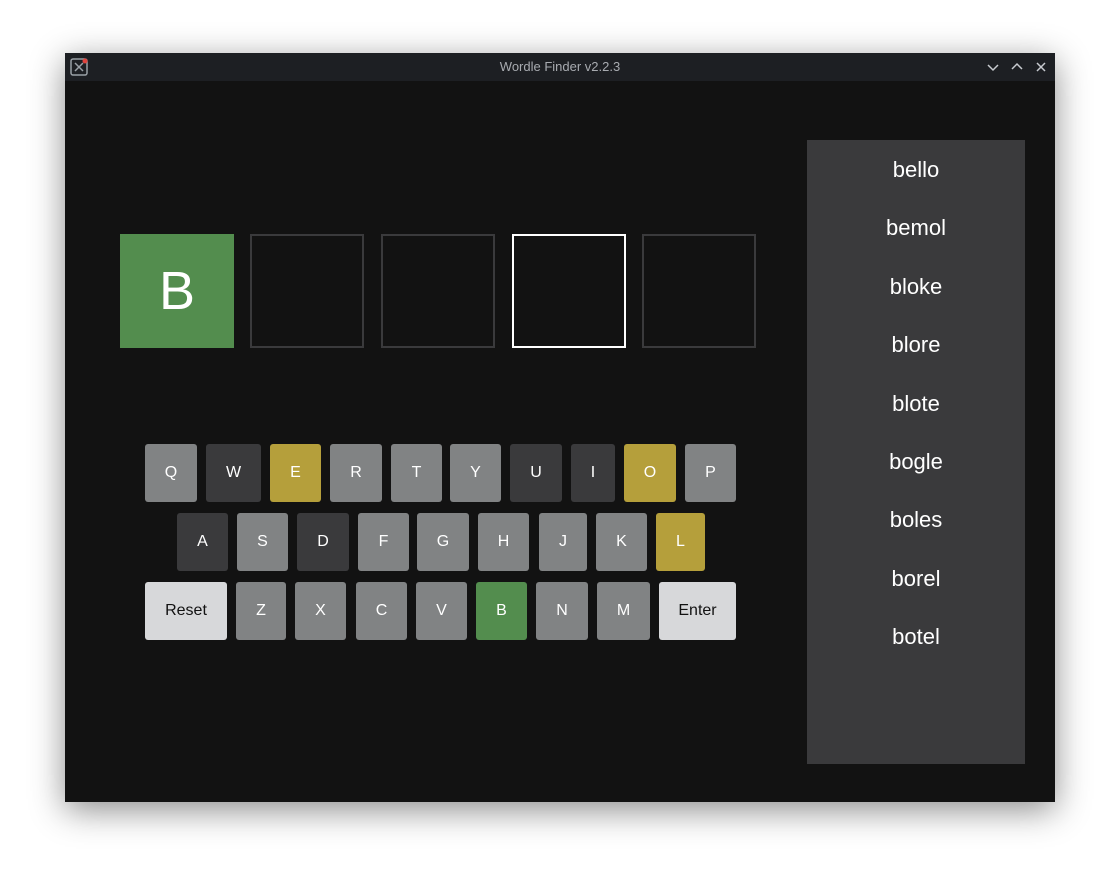 The width and height of the screenshot is (1120, 879). I want to click on key-d: D, so click(323, 542).